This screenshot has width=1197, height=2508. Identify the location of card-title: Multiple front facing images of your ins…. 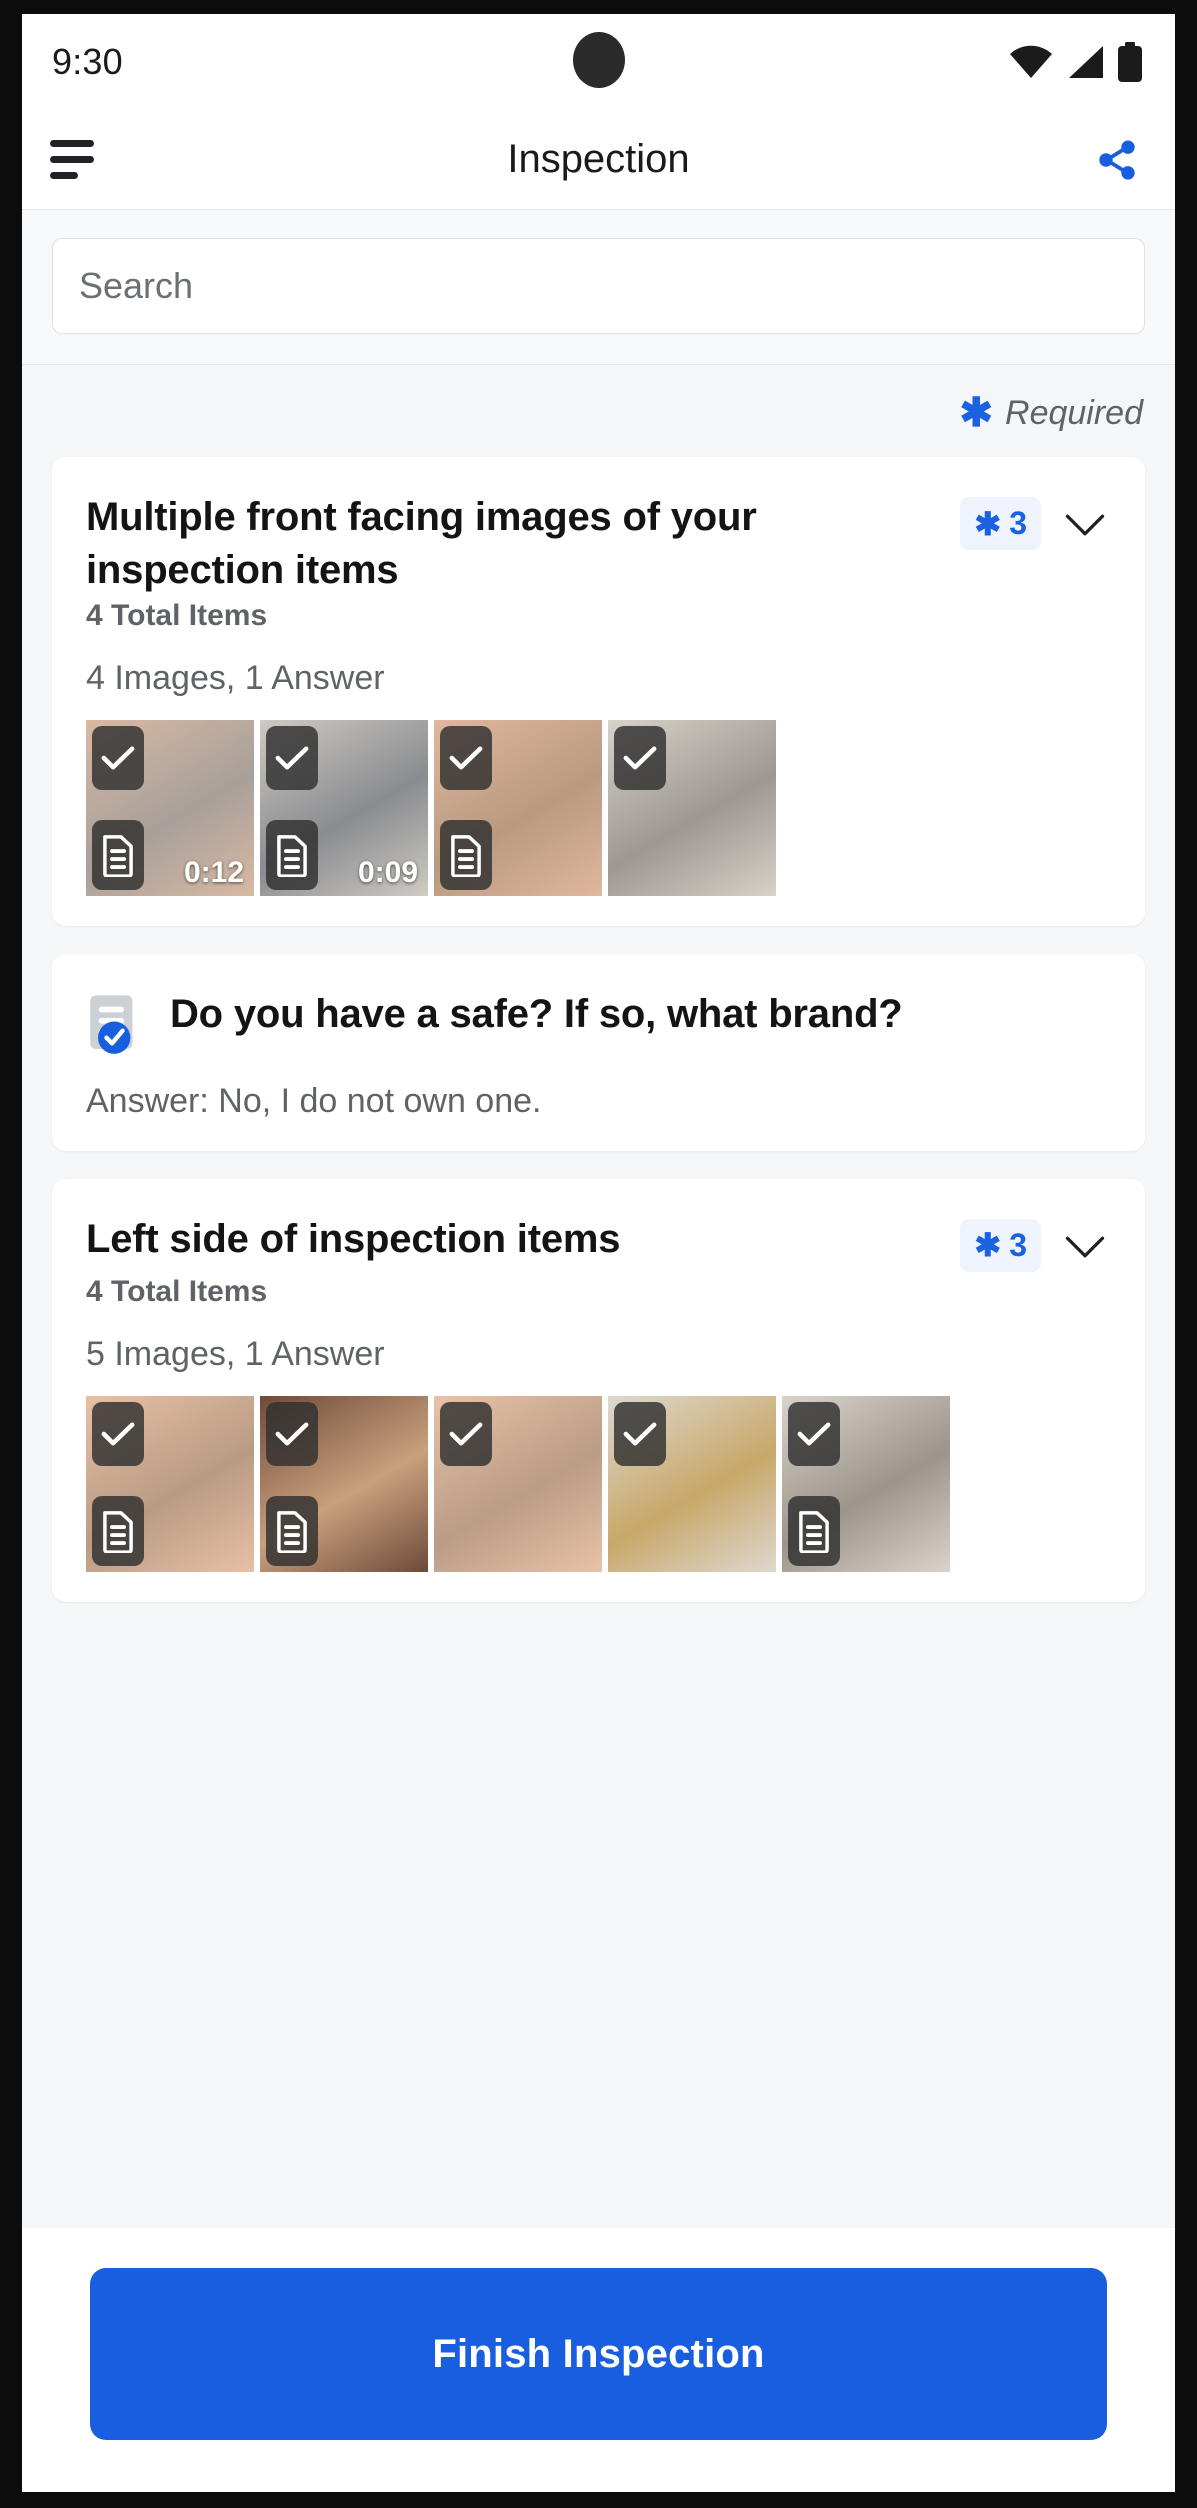
(421, 543).